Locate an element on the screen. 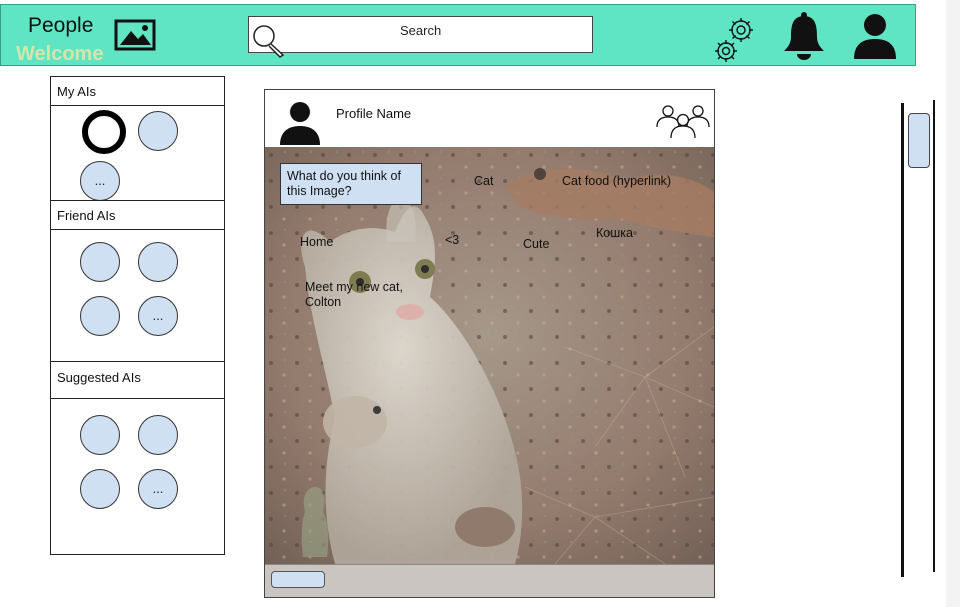 Image resolution: width=960 pixels, height=607 pixels. tag-cat: Cat is located at coordinates (483, 181).